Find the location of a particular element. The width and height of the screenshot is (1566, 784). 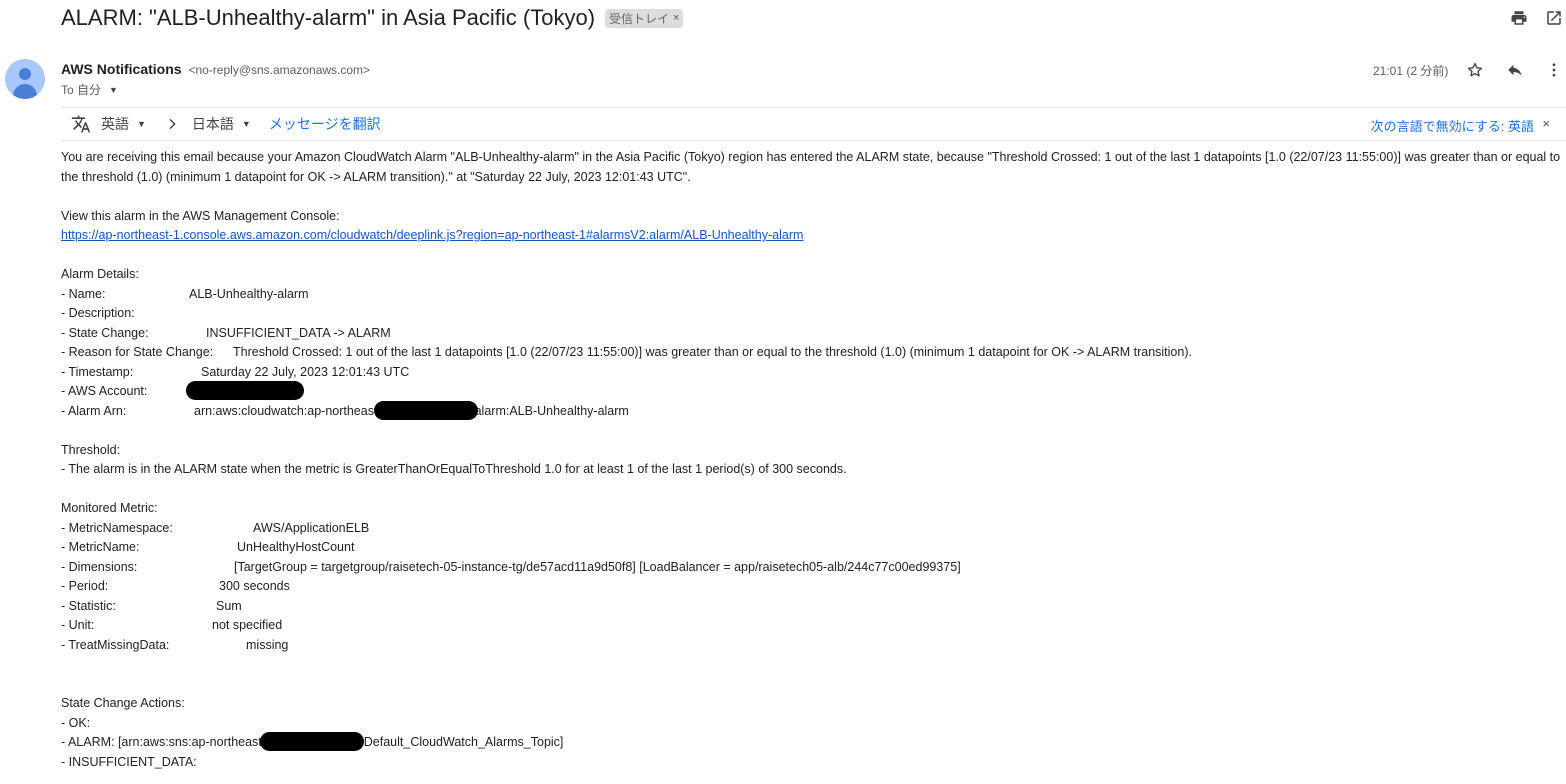

metric-row: - MetricNamespace: AWS/ApplicationELB is located at coordinates (215, 527).